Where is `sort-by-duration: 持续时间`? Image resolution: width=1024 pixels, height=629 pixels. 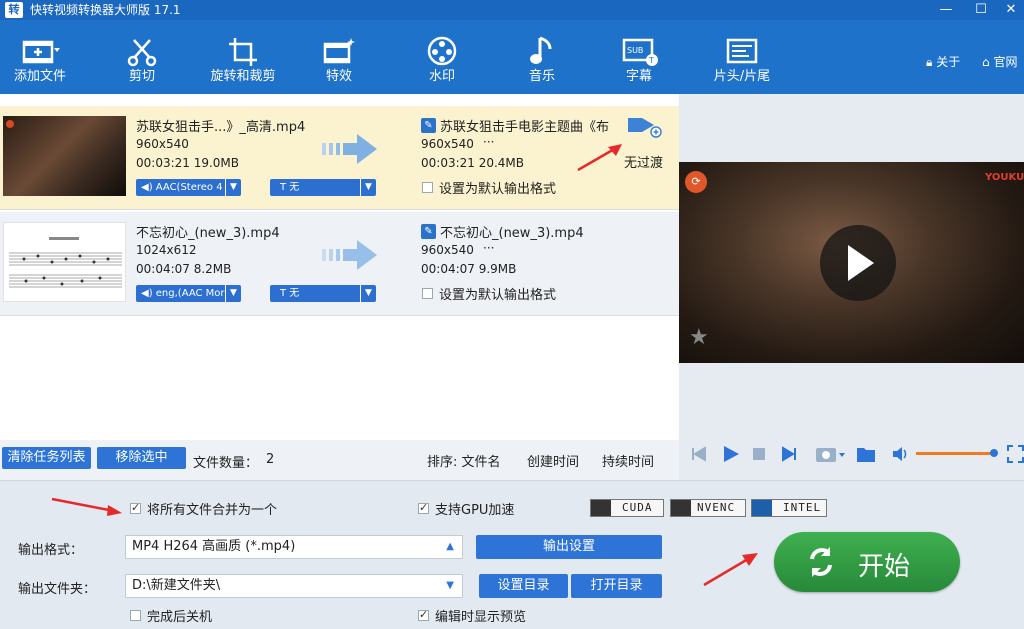 sort-by-duration: 持续时间 is located at coordinates (628, 460).